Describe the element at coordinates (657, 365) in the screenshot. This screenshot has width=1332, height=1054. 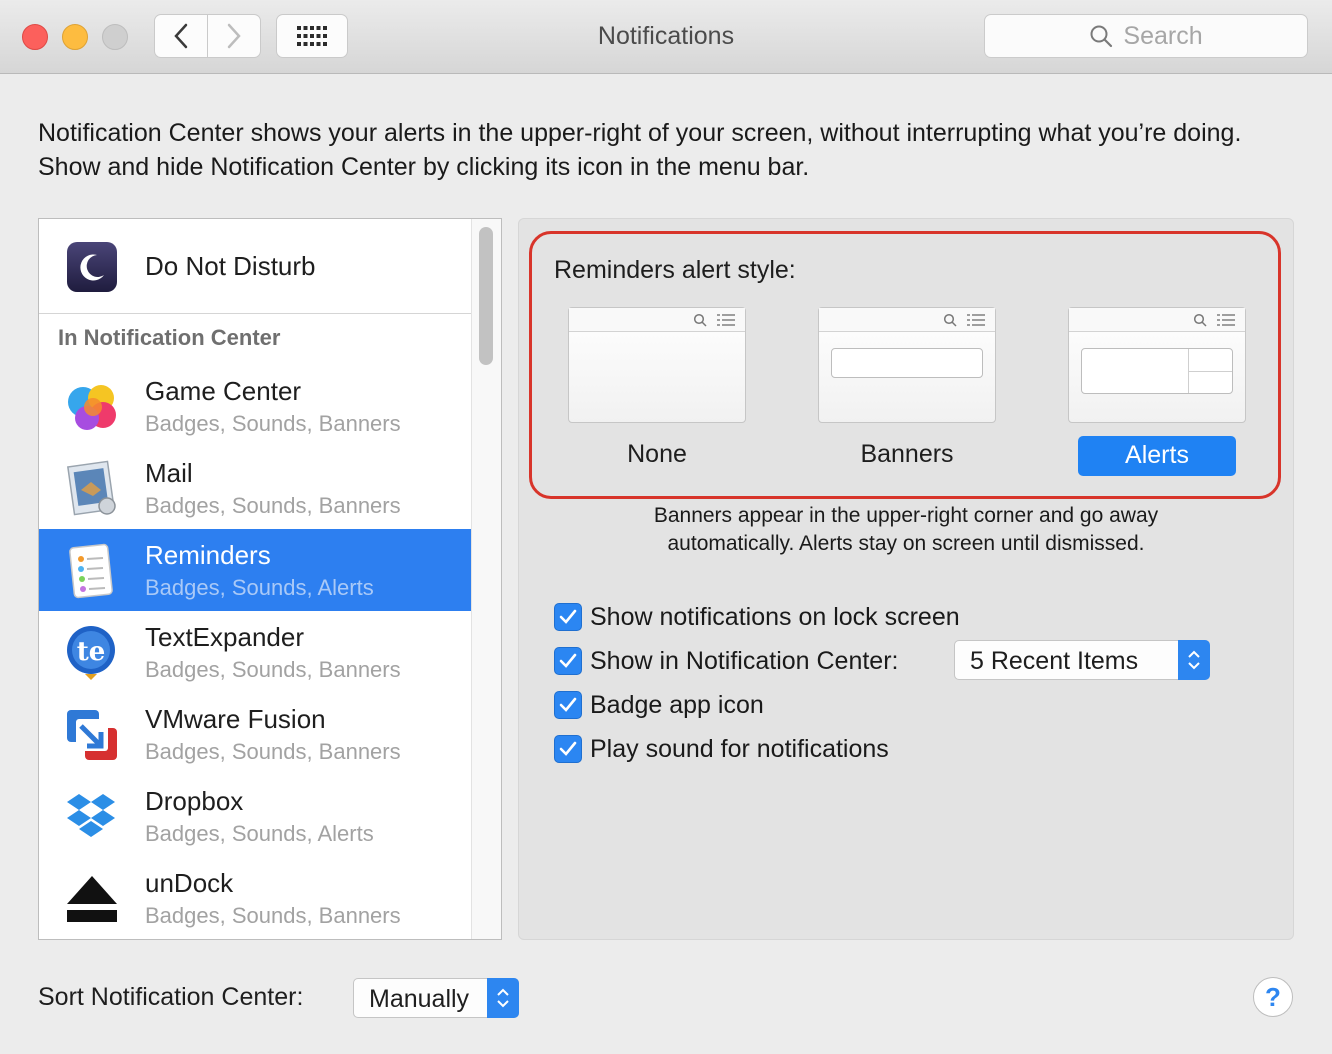
I see `alert-style-none-preview` at that location.